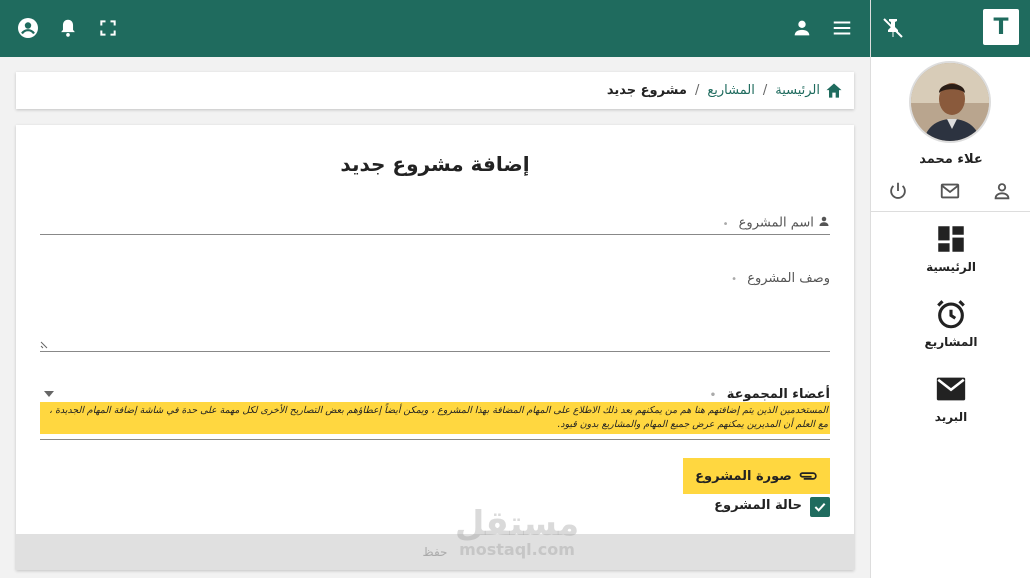 Image resolution: width=1030 pixels, height=578 pixels. I want to click on person-icon, so click(802, 28).